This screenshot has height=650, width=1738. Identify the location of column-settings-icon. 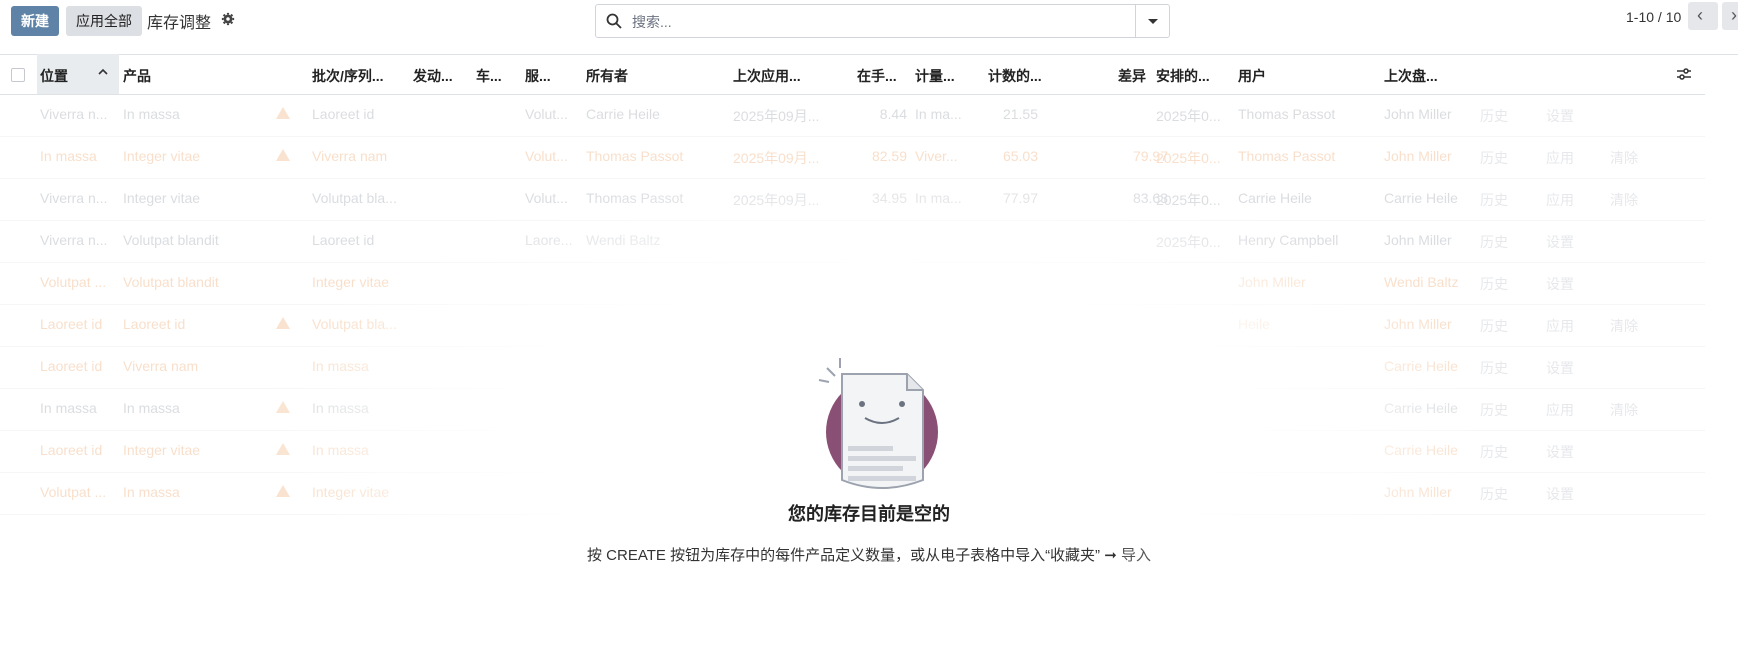
(1684, 74).